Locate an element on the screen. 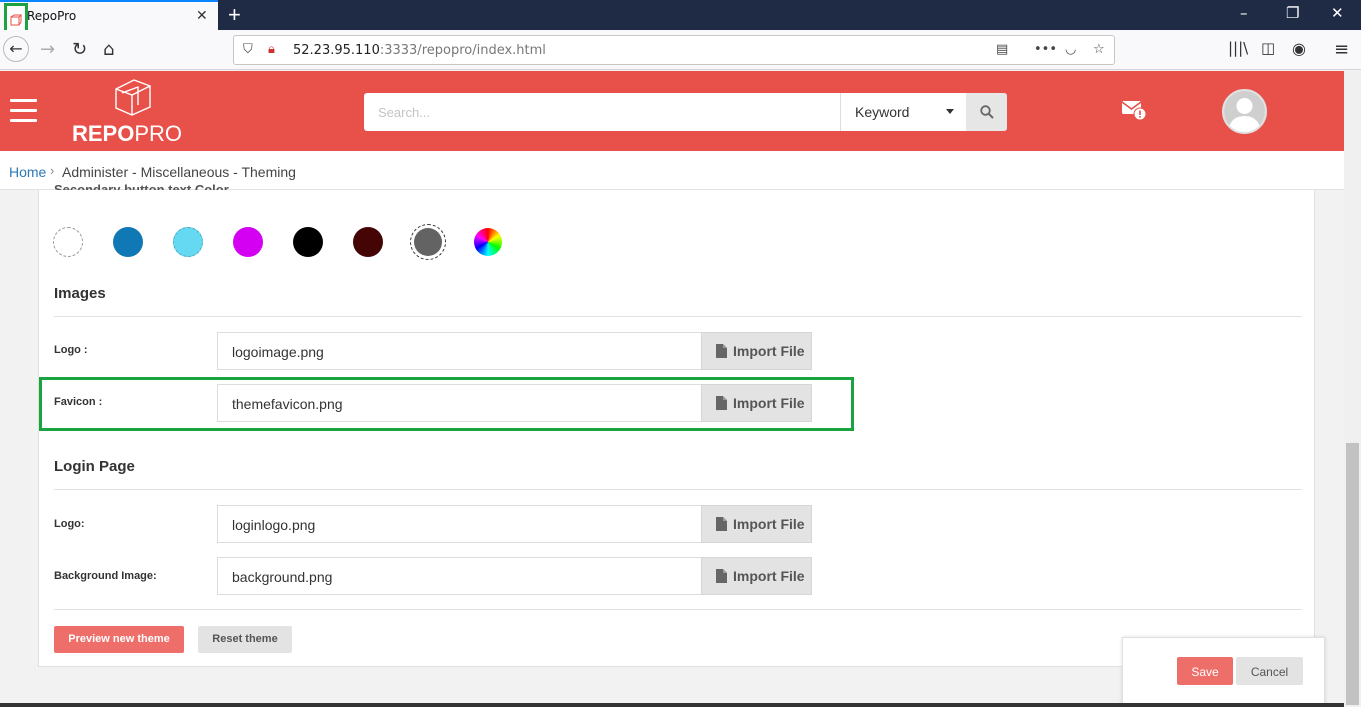 The image size is (1361, 707). logo-import-button: Import File is located at coordinates (756, 351).